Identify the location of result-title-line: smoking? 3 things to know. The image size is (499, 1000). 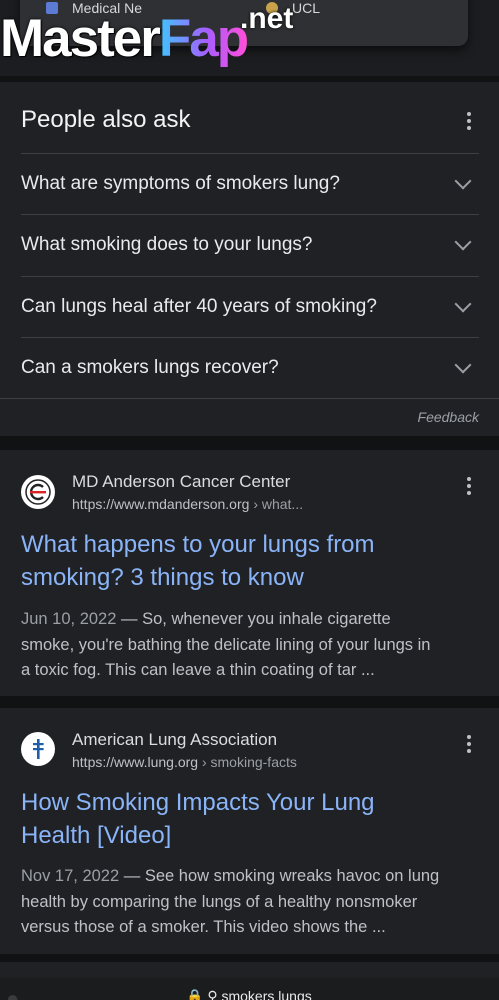
(162, 577).